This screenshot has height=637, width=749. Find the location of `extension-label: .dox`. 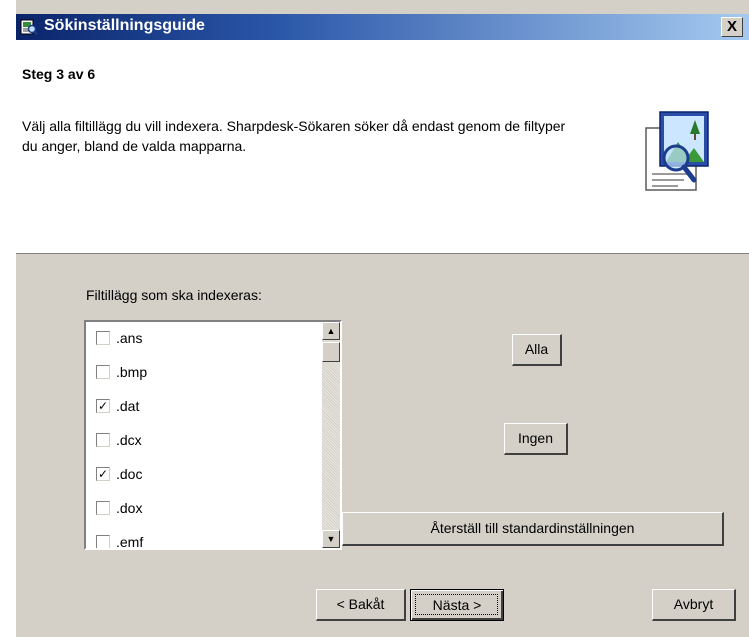

extension-label: .dox is located at coordinates (129, 508).